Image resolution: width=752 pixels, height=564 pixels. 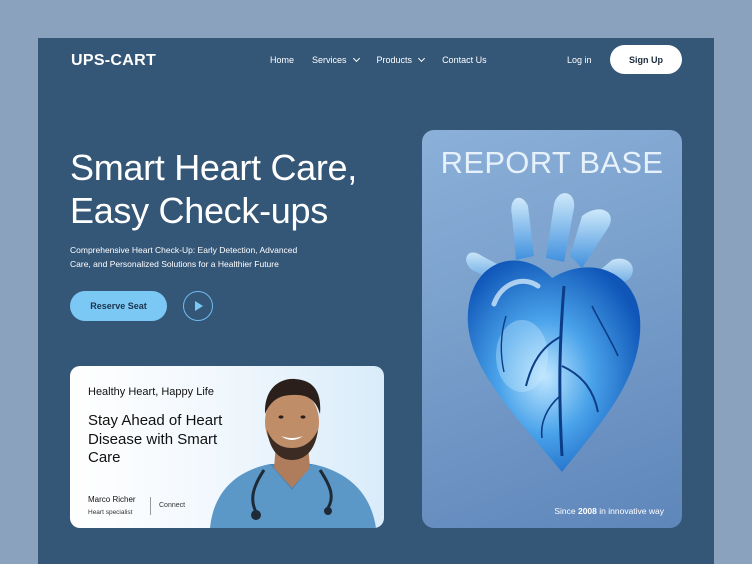 I want to click on hero-title-line2: Easy Check-ups, so click(x=199, y=210).